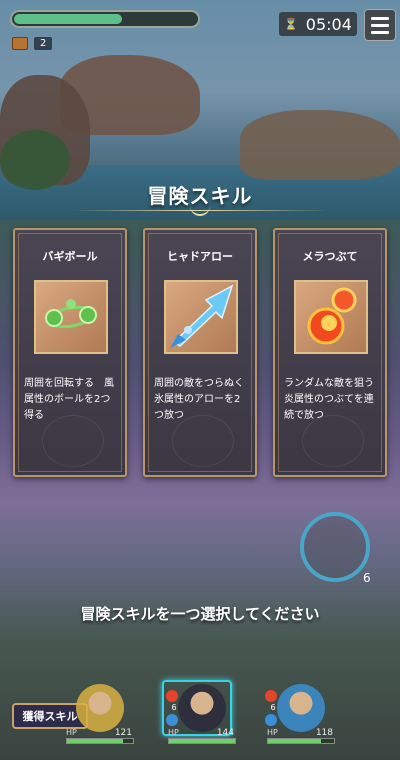 Image resolution: width=400 pixels, height=760 pixels. What do you see at coordinates (200, 196) in the screenshot?
I see `page-title: 冒険スキル` at bounding box center [200, 196].